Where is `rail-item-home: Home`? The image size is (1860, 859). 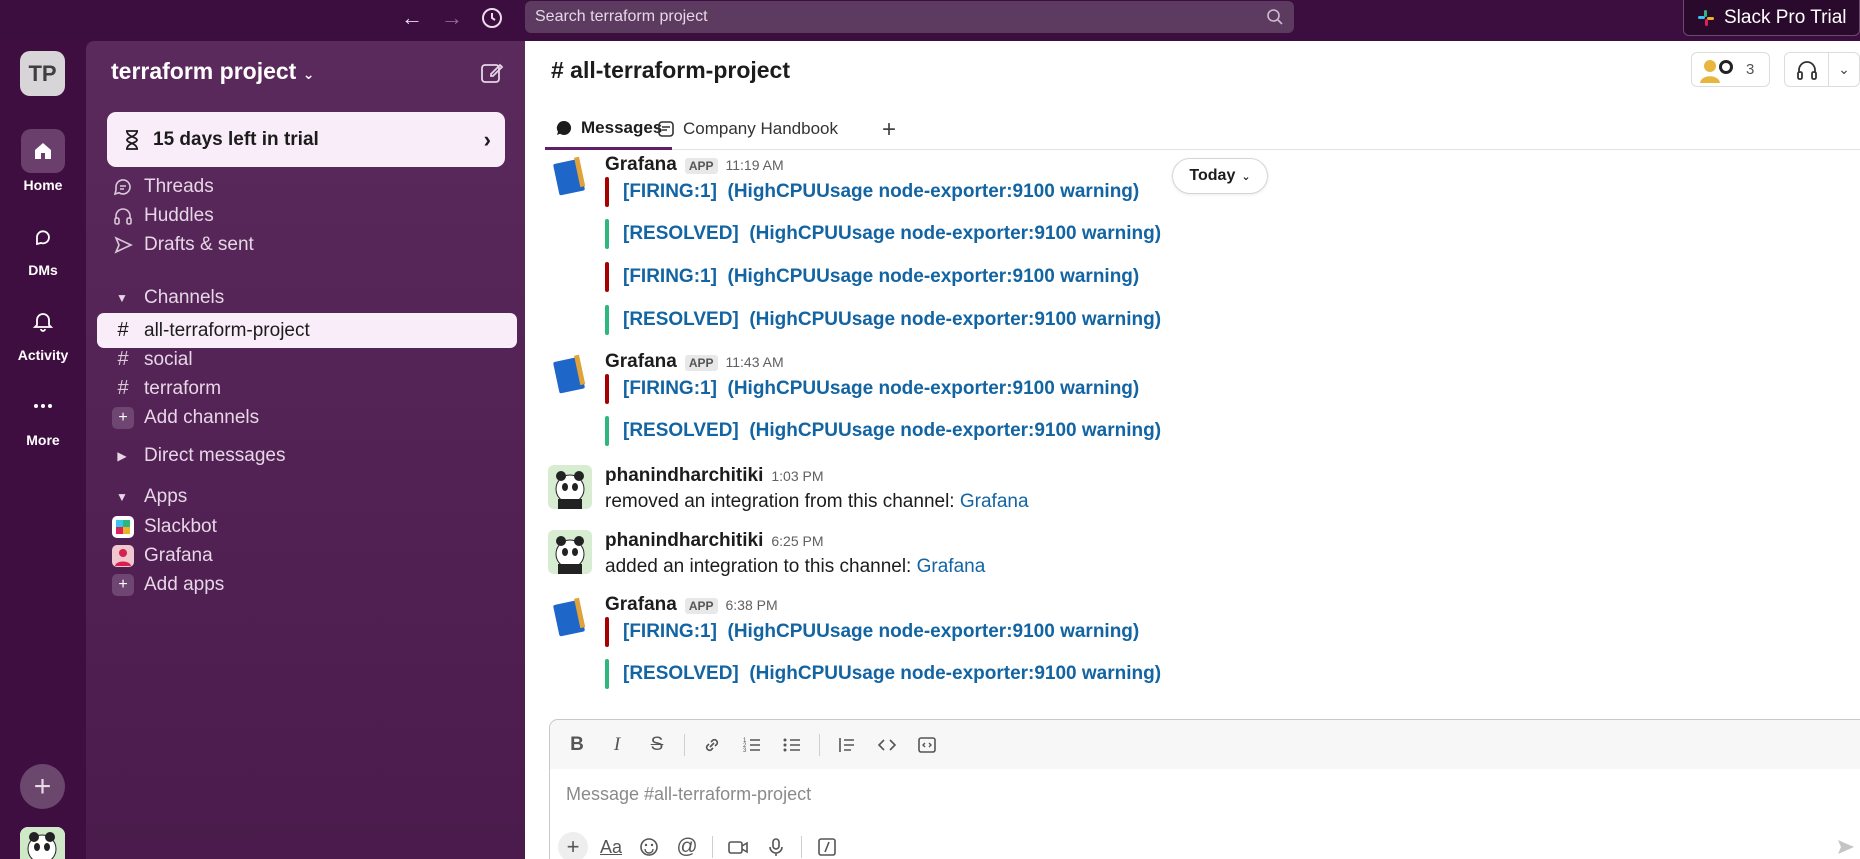
rail-item-home: Home is located at coordinates (43, 161).